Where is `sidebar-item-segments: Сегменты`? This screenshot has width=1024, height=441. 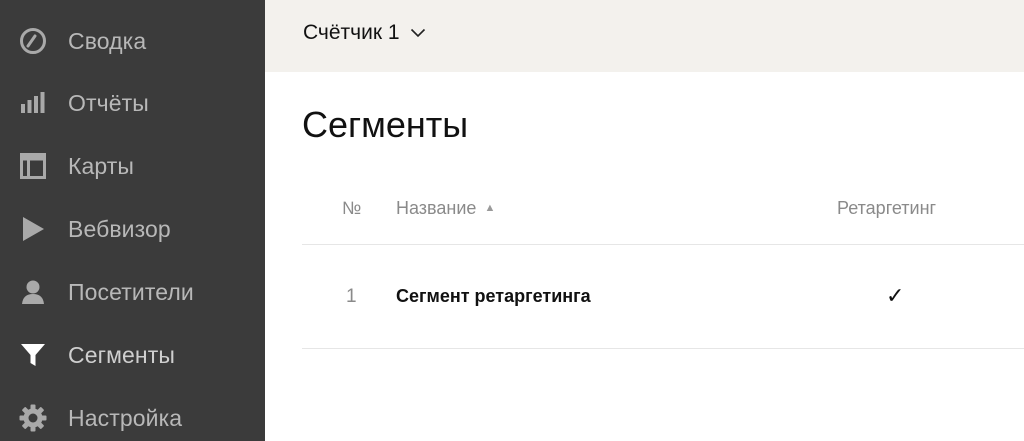
sidebar-item-segments: Сегменты is located at coordinates (132, 355).